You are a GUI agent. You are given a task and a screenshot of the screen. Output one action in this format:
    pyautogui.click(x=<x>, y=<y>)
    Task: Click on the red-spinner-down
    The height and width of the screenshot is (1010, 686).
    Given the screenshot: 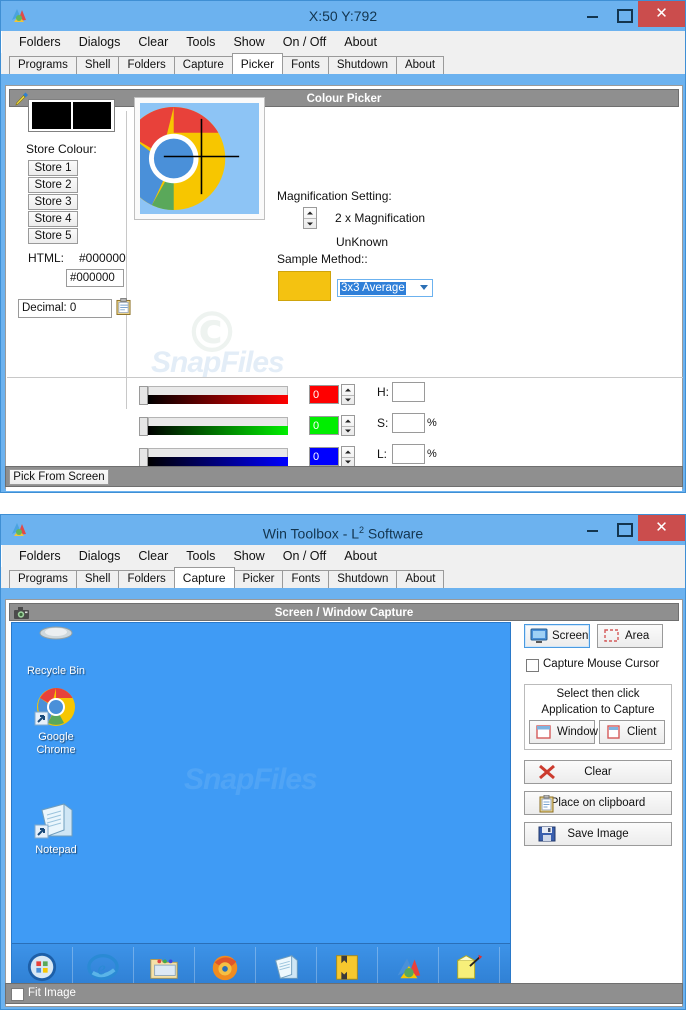 What is the action you would take?
    pyautogui.click(x=348, y=399)
    